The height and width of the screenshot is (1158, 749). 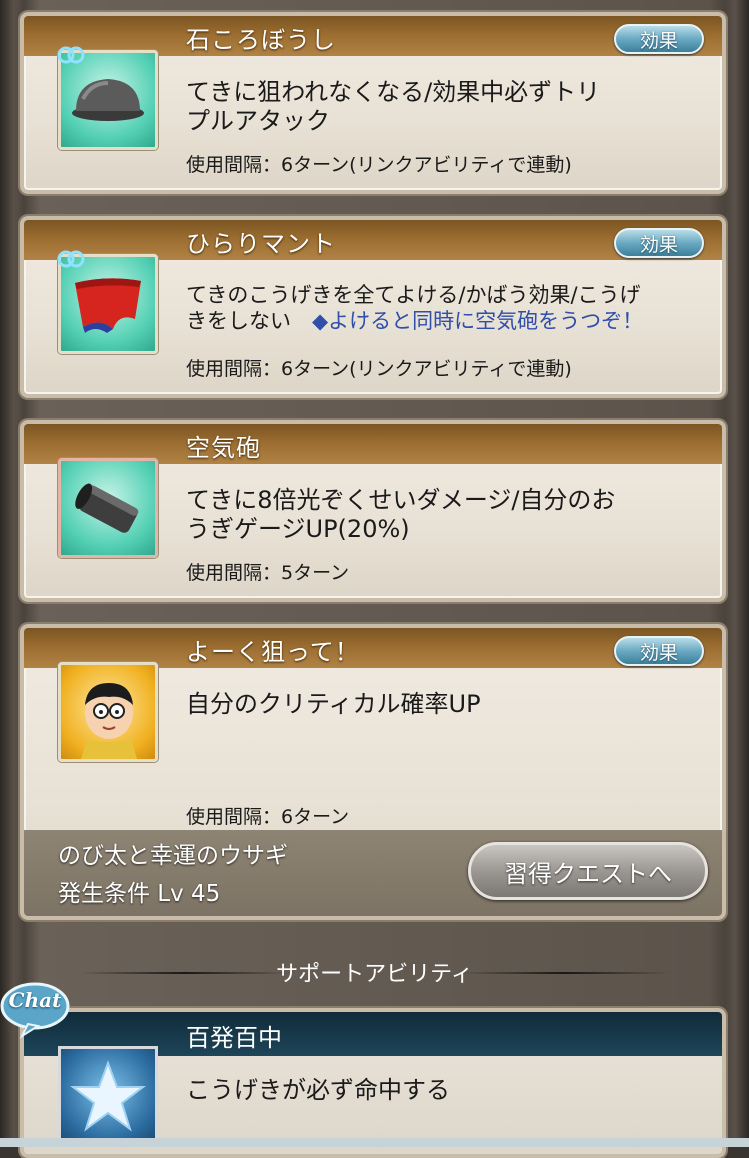 I want to click on ability-description: てきに8倍光ぞくせいダメージ/自分のお うぎゲージUP(20%), so click(x=401, y=514).